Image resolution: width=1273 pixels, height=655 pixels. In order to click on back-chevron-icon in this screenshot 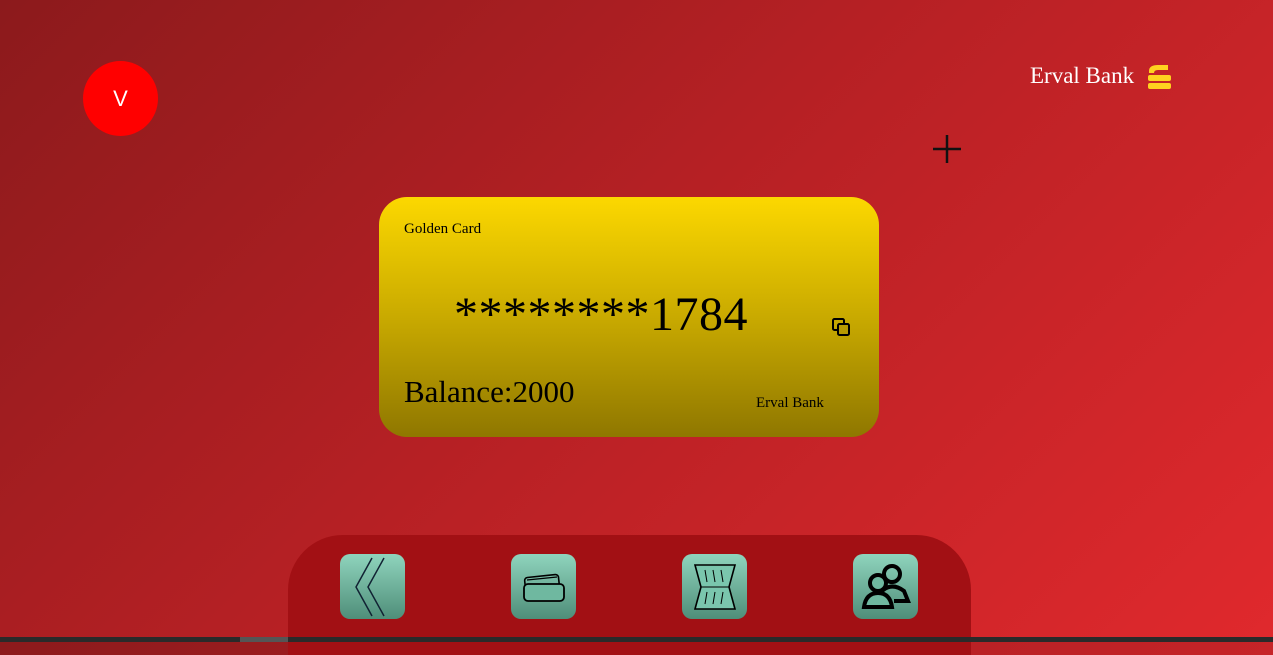, I will do `click(369, 586)`.